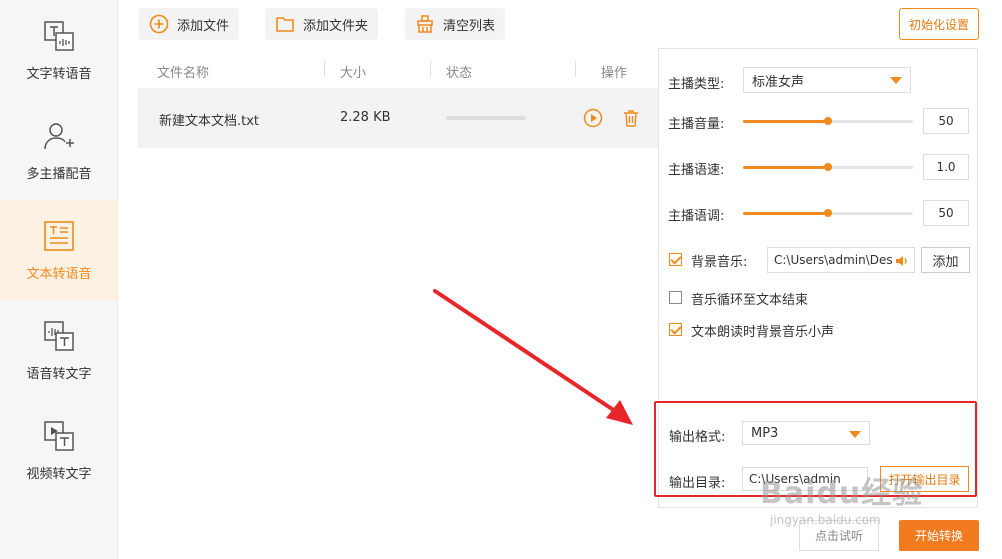 This screenshot has width=1002, height=559. I want to click on volume-value: 50, so click(946, 121).